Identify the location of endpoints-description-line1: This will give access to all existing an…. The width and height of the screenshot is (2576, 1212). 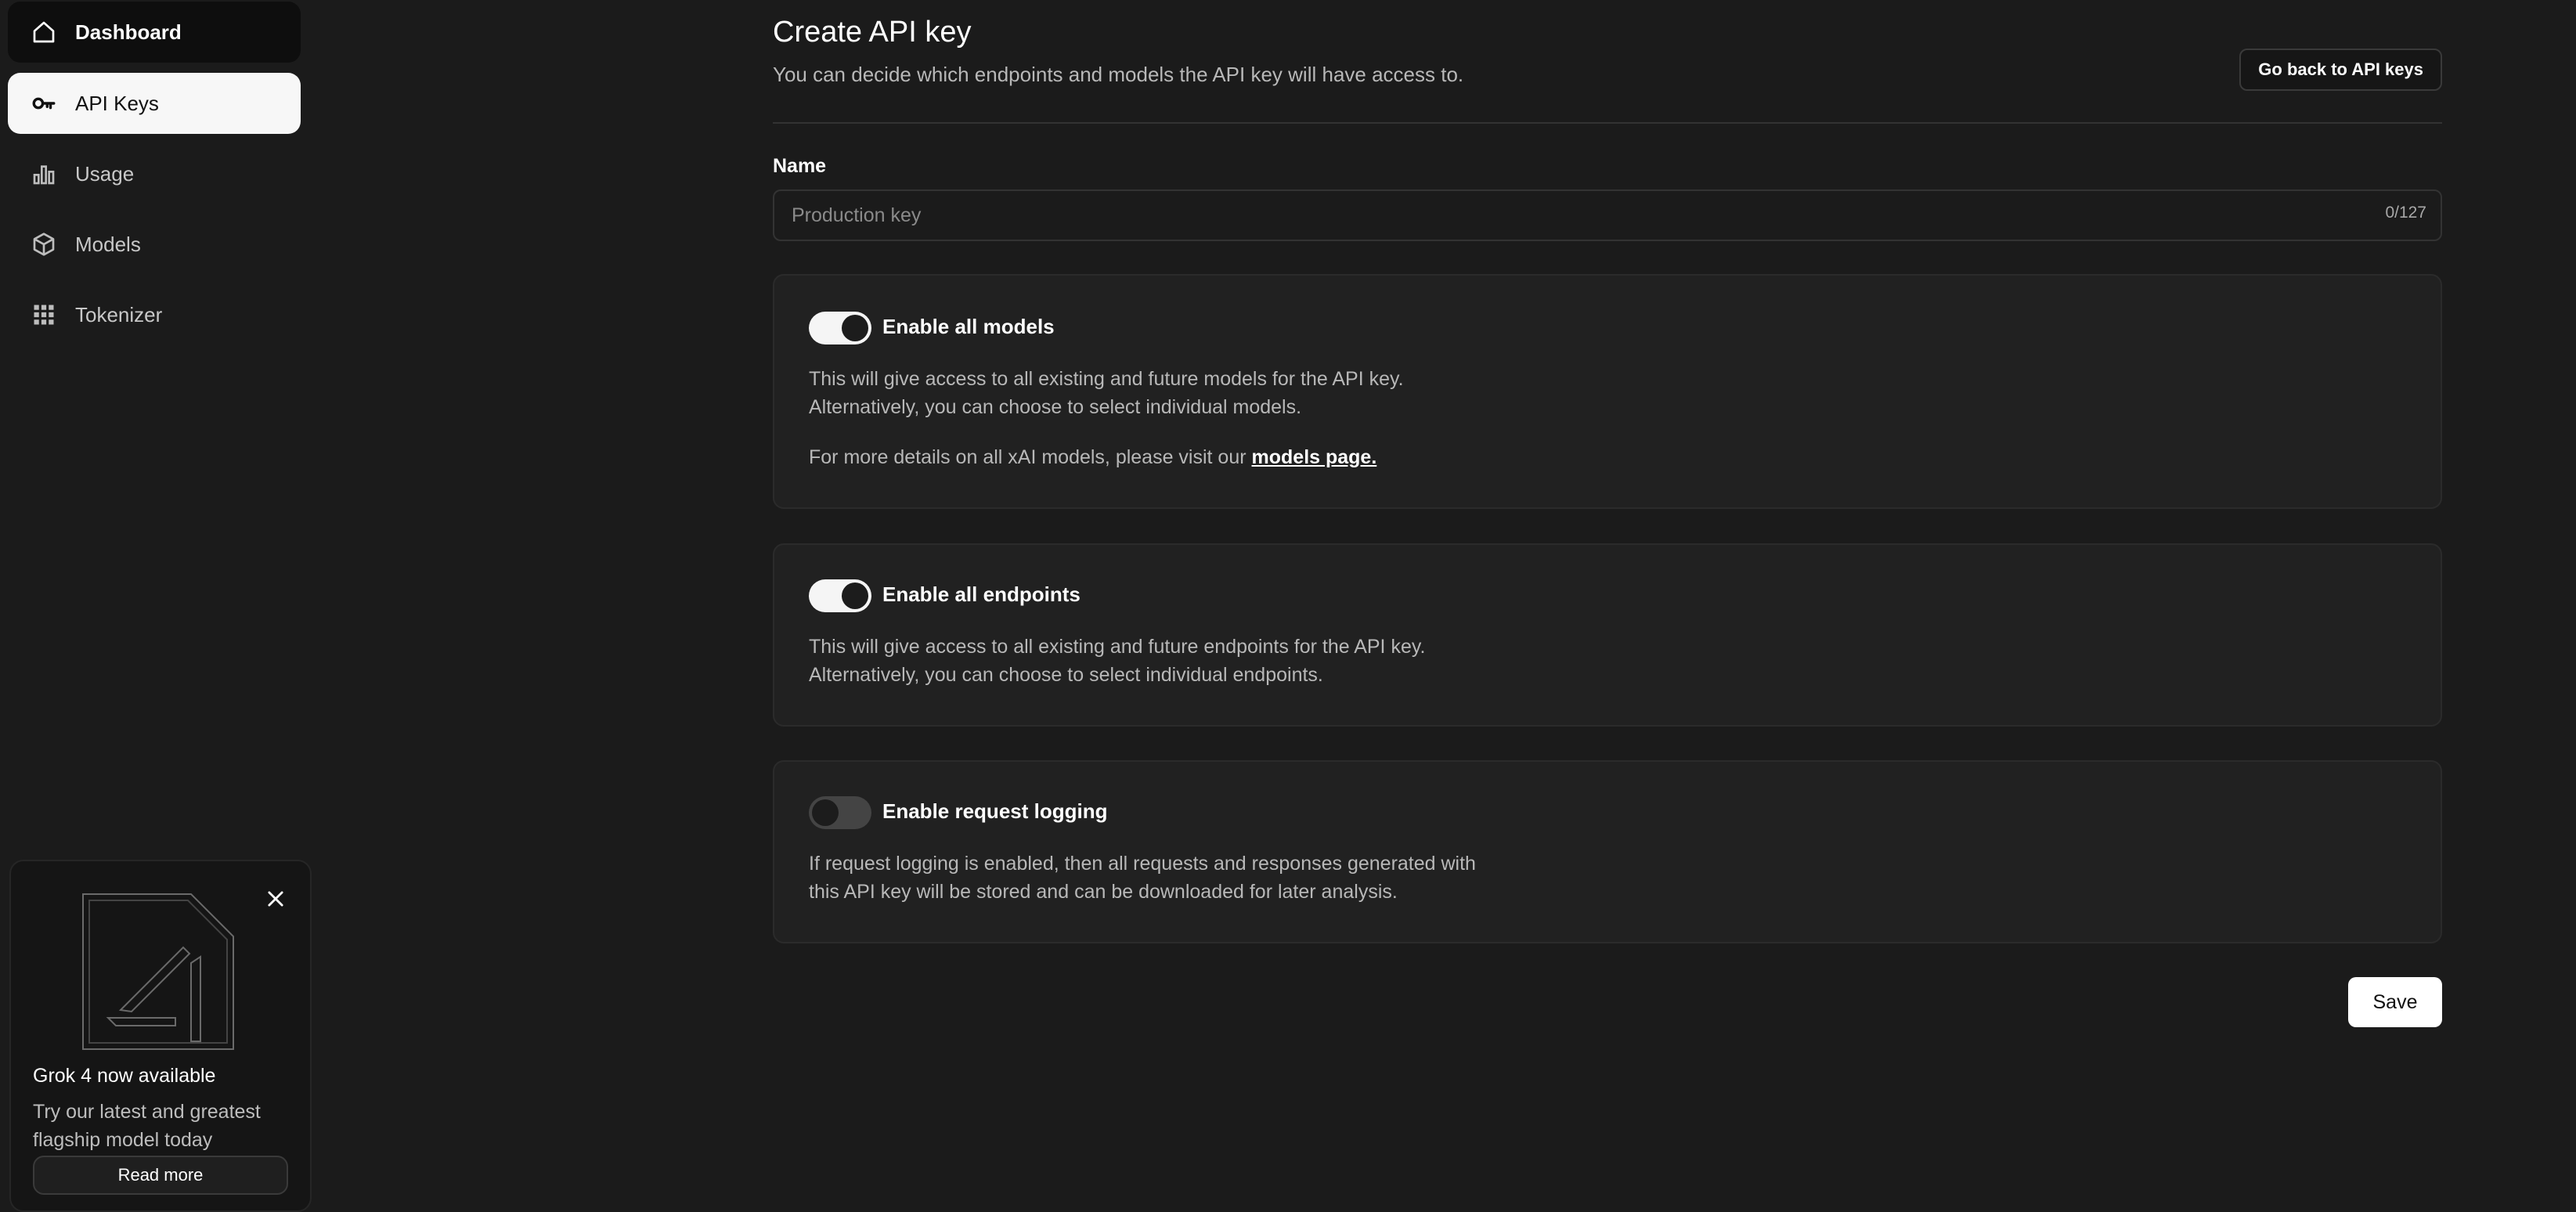
(1117, 647).